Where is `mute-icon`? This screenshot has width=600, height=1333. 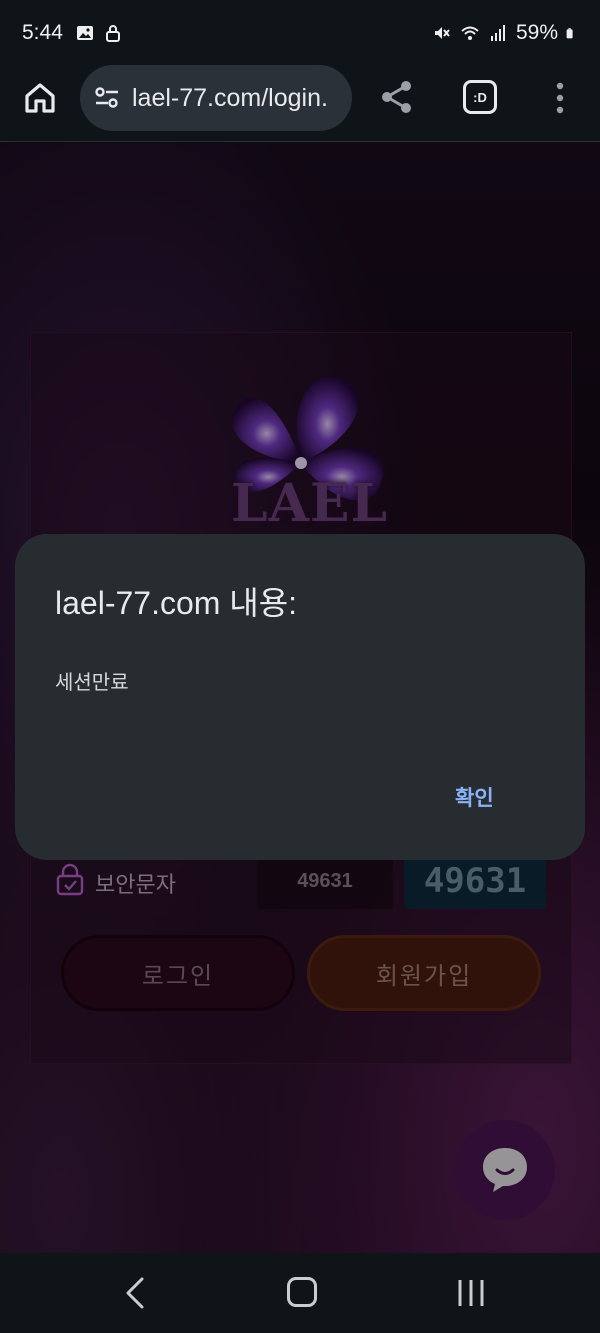
mute-icon is located at coordinates (442, 33).